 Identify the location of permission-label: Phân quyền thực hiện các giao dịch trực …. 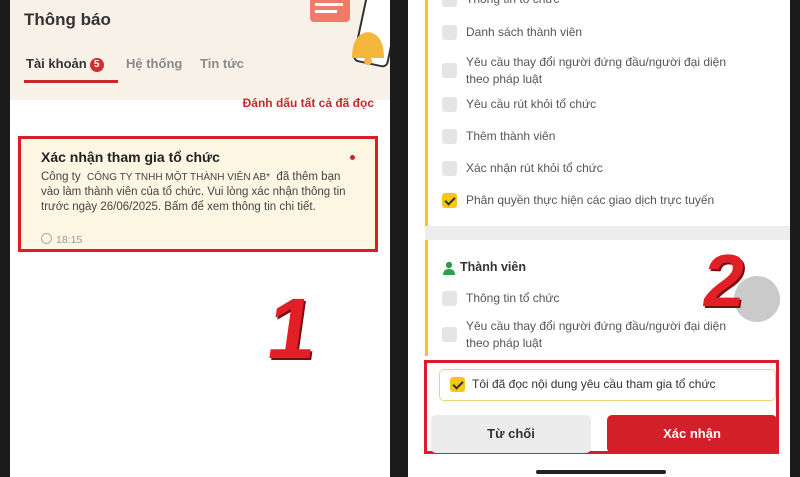
(590, 200).